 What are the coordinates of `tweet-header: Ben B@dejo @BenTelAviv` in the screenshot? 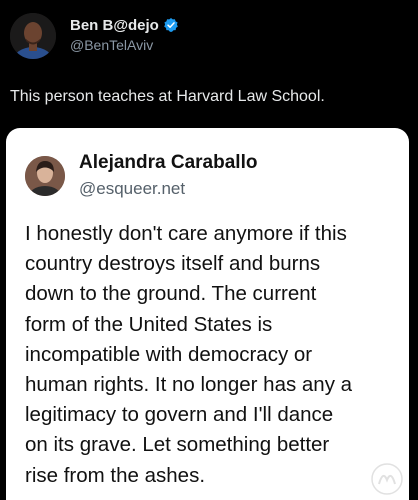 It's located at (209, 37).